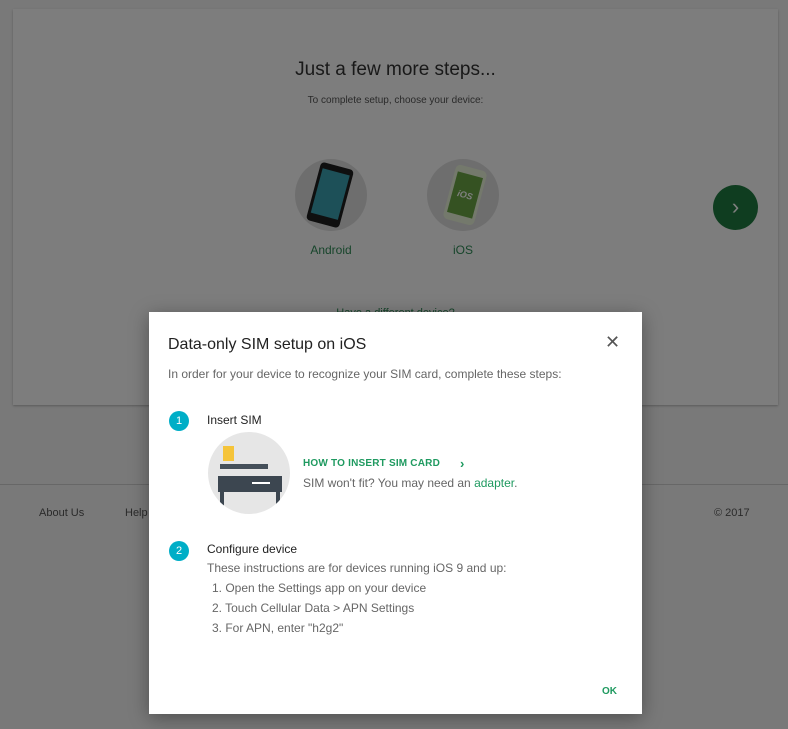 The width and height of the screenshot is (788, 729). What do you see at coordinates (249, 473) in the screenshot?
I see `sim-insert-illustration` at bounding box center [249, 473].